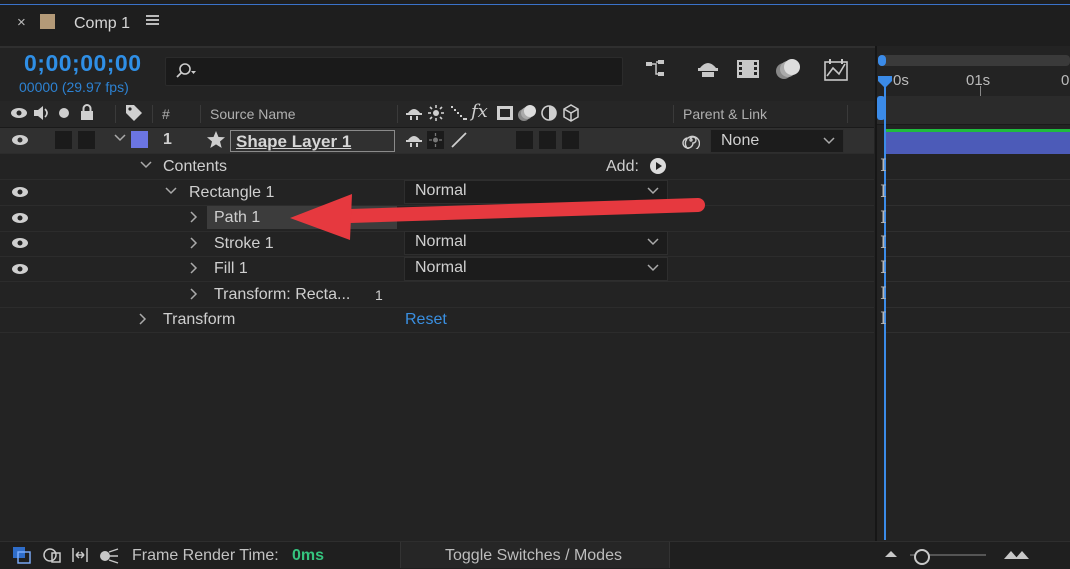 The width and height of the screenshot is (1070, 569). What do you see at coordinates (882, 60) in the screenshot?
I see `navigator-start-handle` at bounding box center [882, 60].